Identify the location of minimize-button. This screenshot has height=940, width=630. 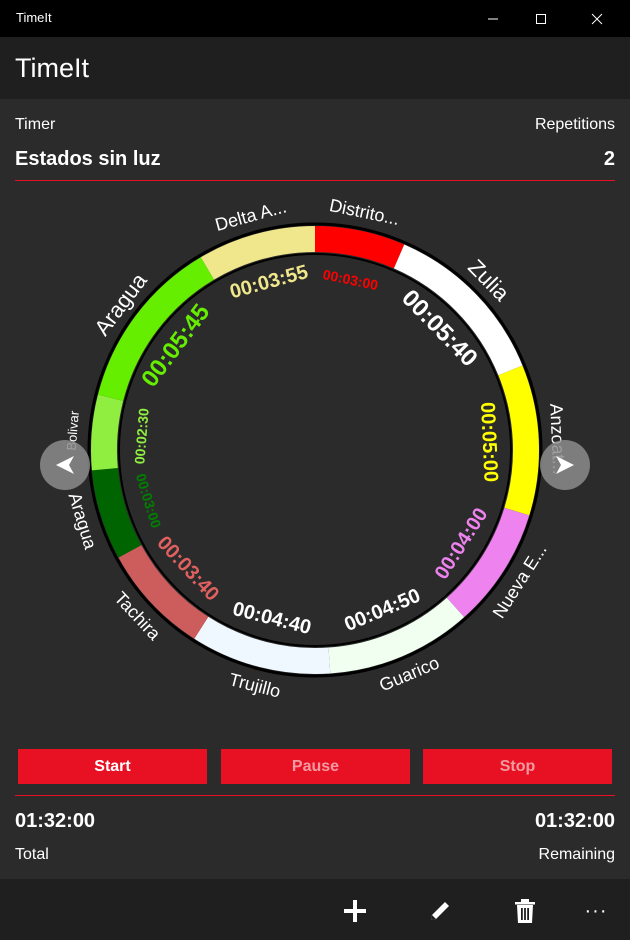
(493, 18).